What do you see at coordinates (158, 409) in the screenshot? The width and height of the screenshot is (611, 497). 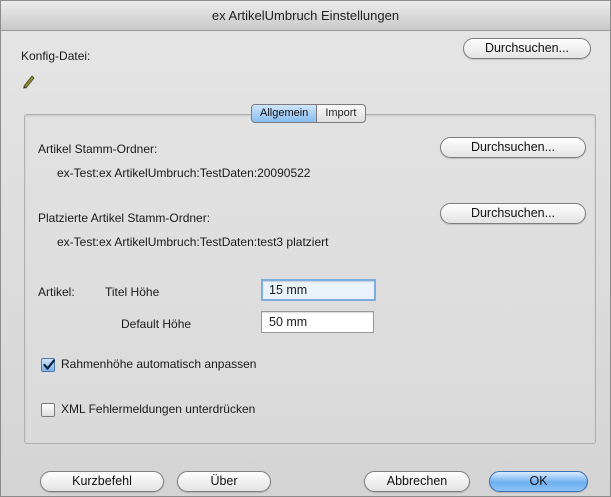 I see `xml-checkbox-label: XML Fehlermeldungen unterdrücken` at bounding box center [158, 409].